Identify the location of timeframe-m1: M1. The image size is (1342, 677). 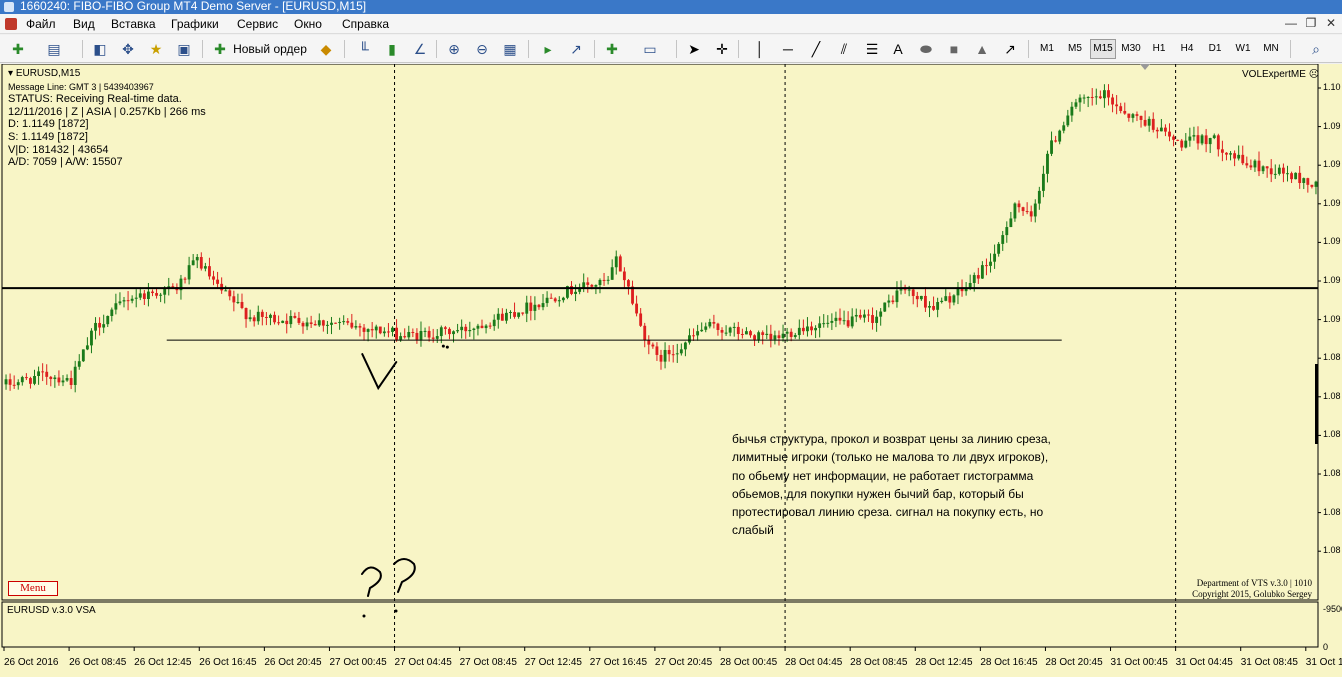
(1047, 49).